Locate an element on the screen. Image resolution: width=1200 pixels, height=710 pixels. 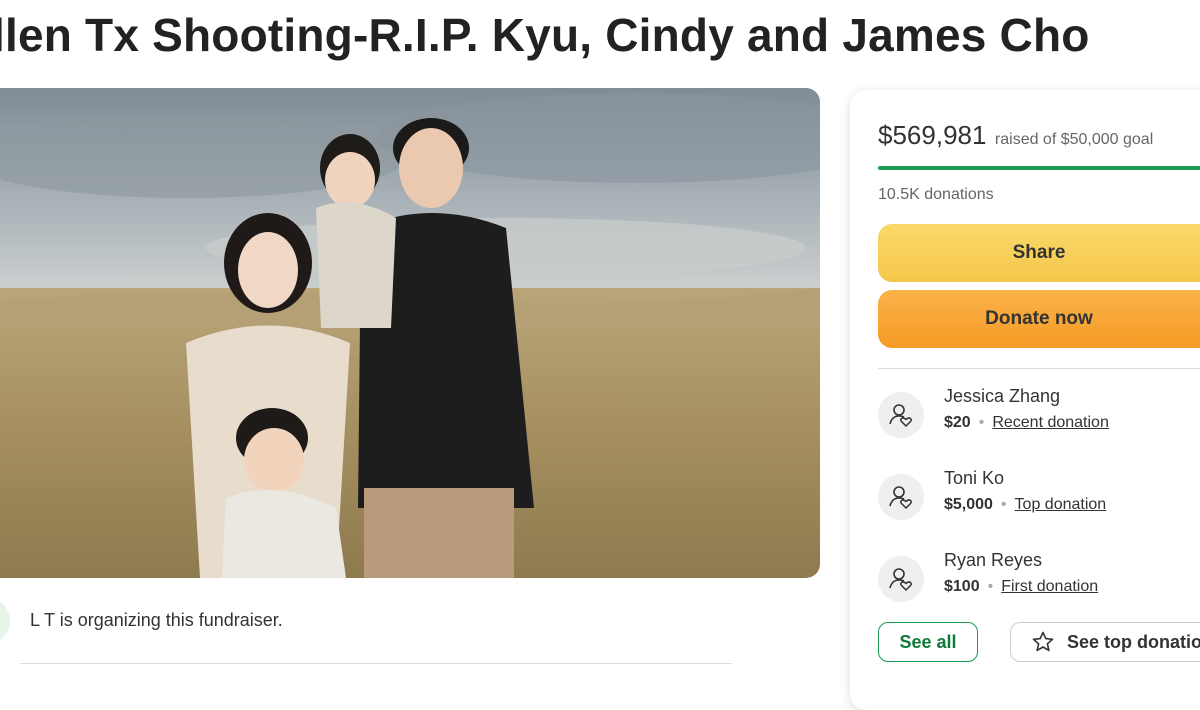
donor-tag-link: First donation is located at coordinates (1049, 586).